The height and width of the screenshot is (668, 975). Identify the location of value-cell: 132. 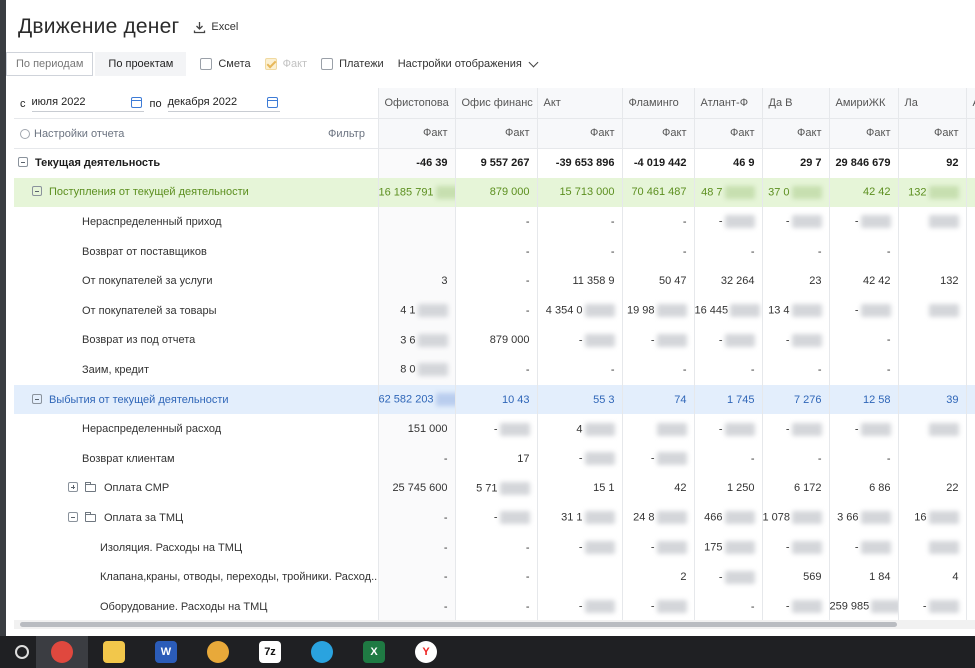
(932, 192).